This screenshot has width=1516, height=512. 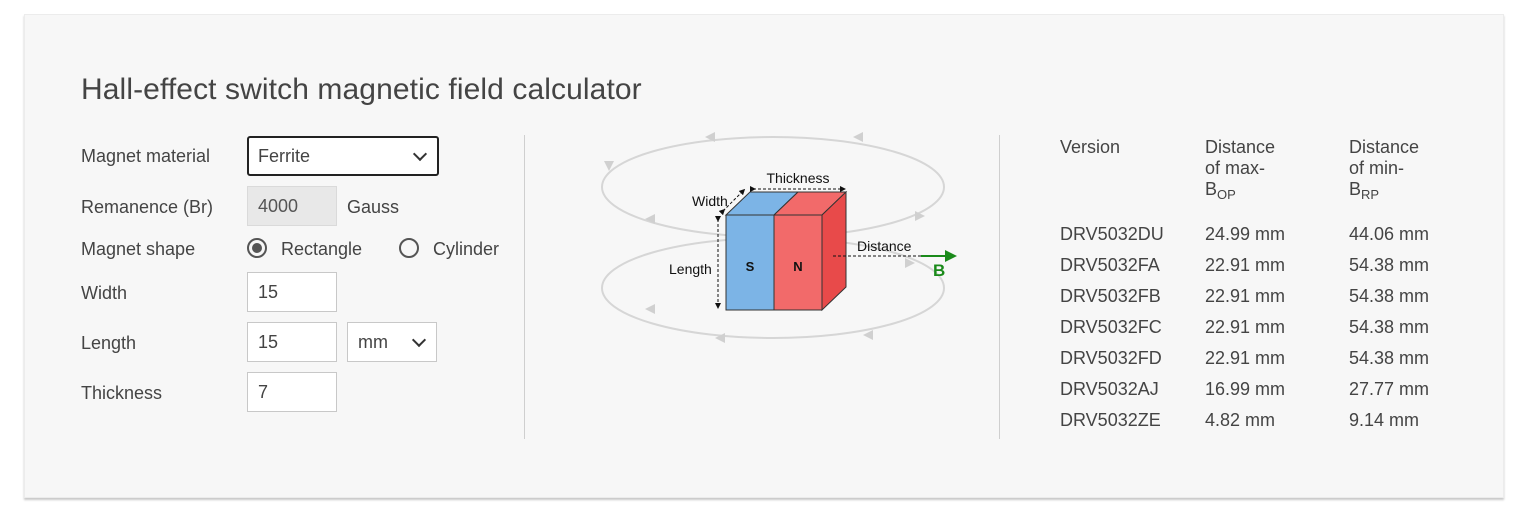 I want to click on field-b-label: B, so click(x=939, y=270).